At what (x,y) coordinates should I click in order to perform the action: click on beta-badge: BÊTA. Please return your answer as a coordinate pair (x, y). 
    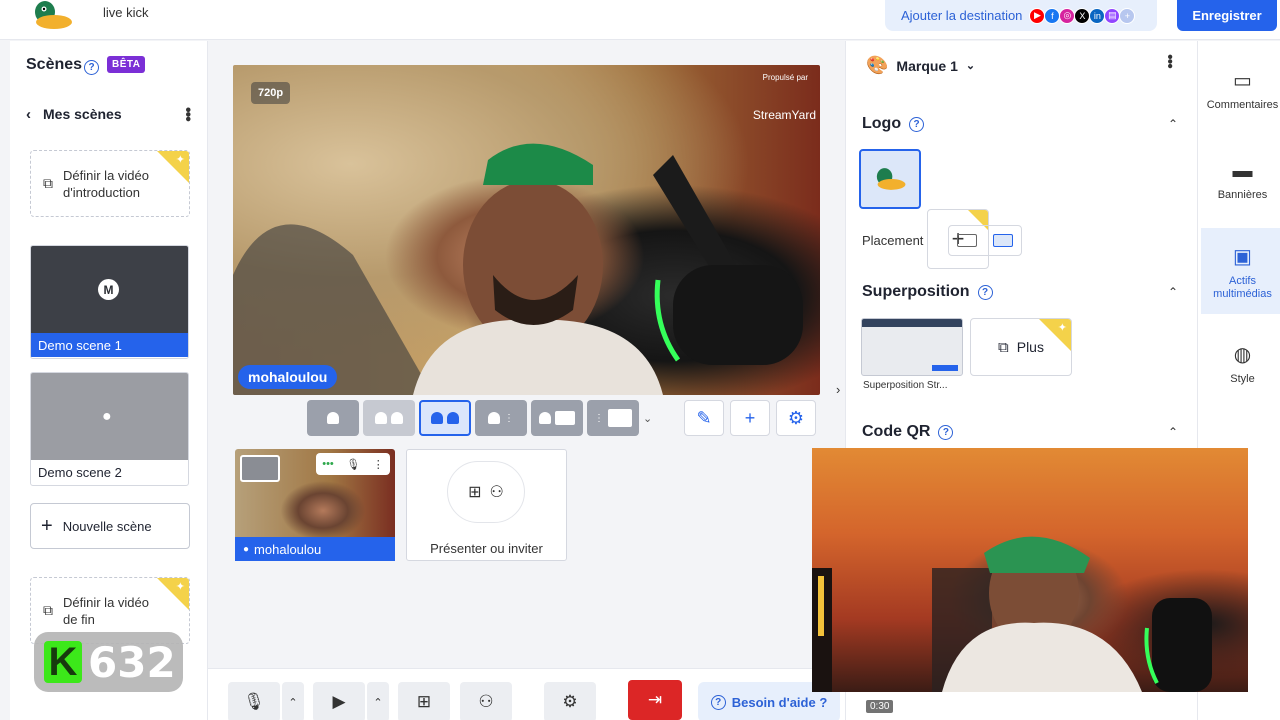
    Looking at the image, I should click on (126, 64).